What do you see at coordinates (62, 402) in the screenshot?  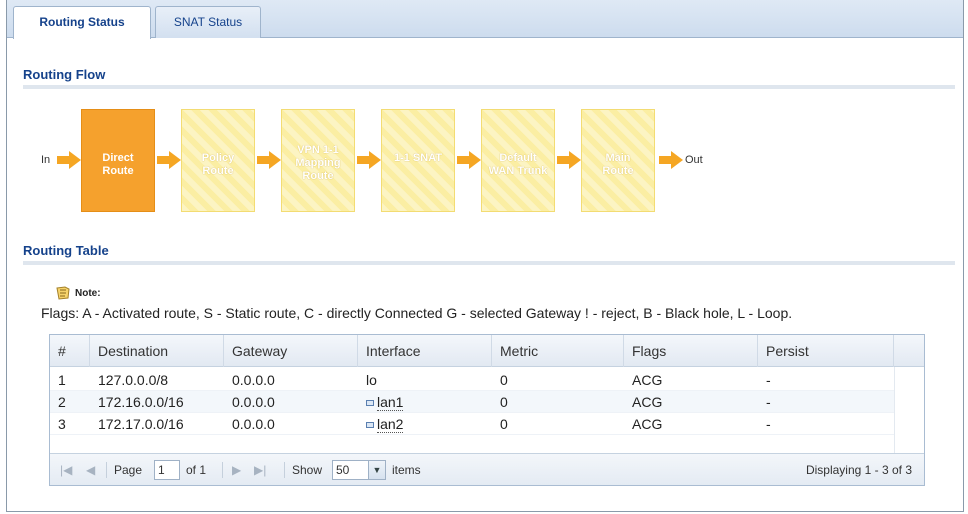 I see `cell-number: 2` at bounding box center [62, 402].